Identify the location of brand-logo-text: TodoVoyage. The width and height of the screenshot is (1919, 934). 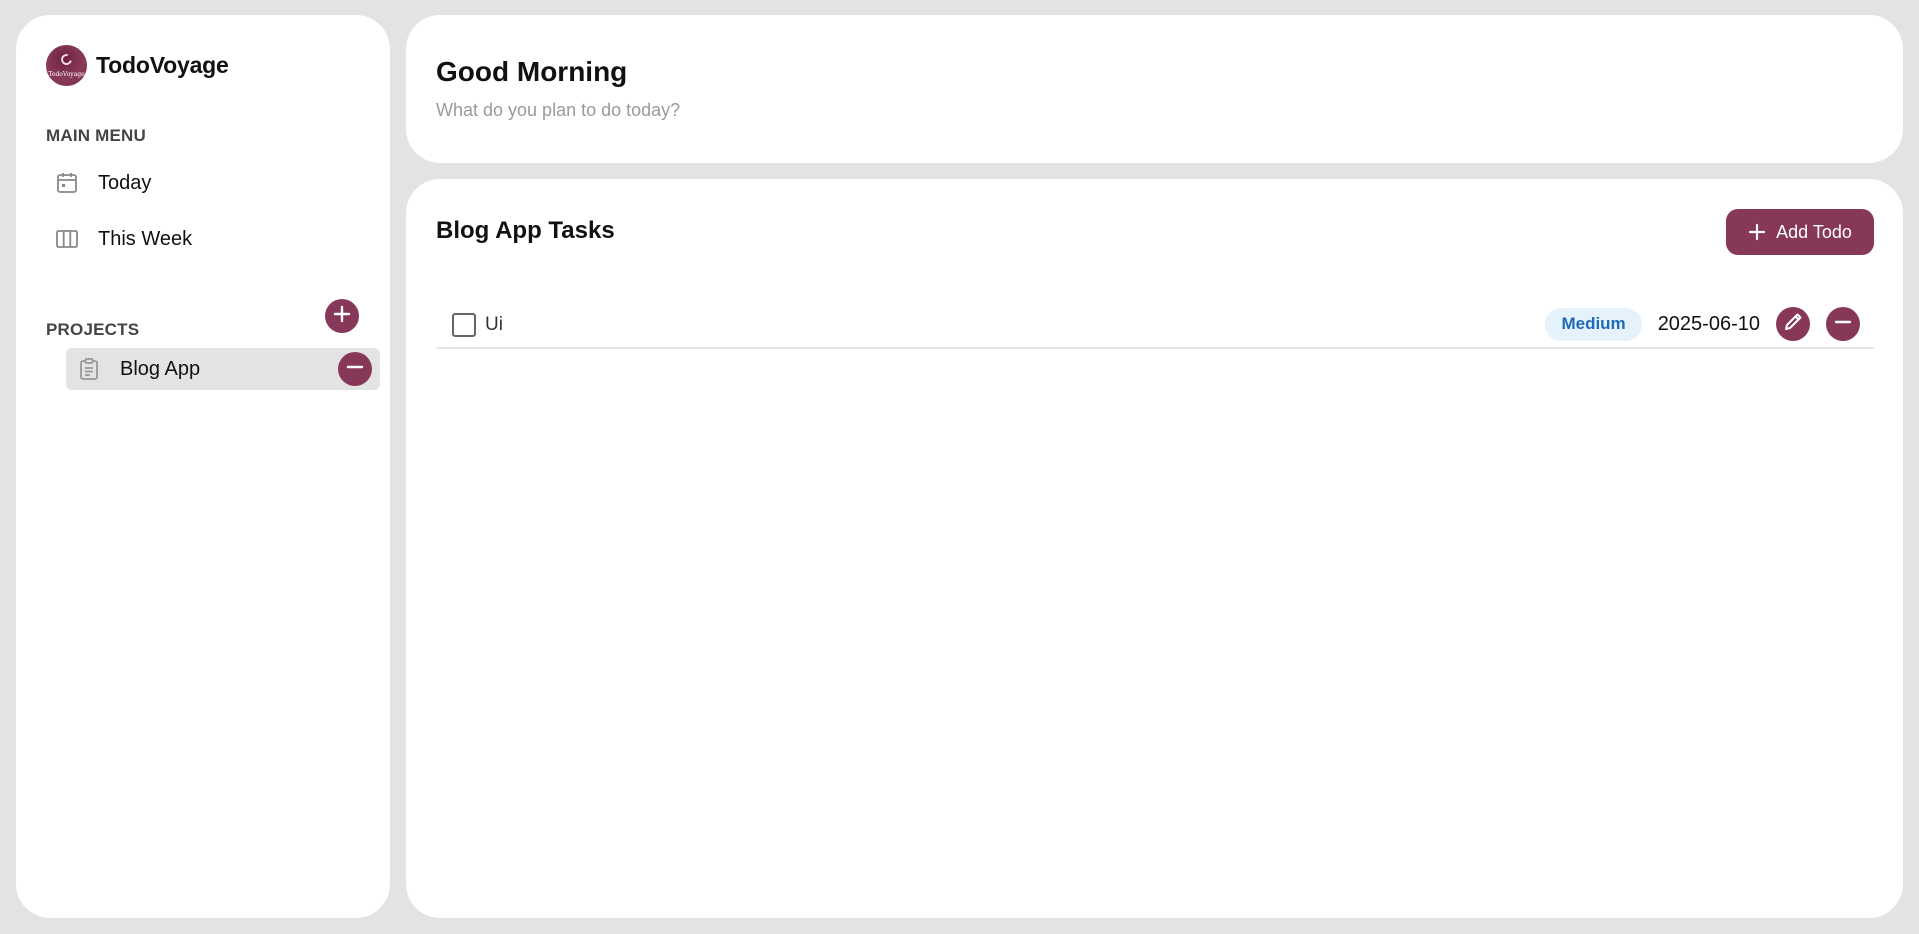
(66, 74).